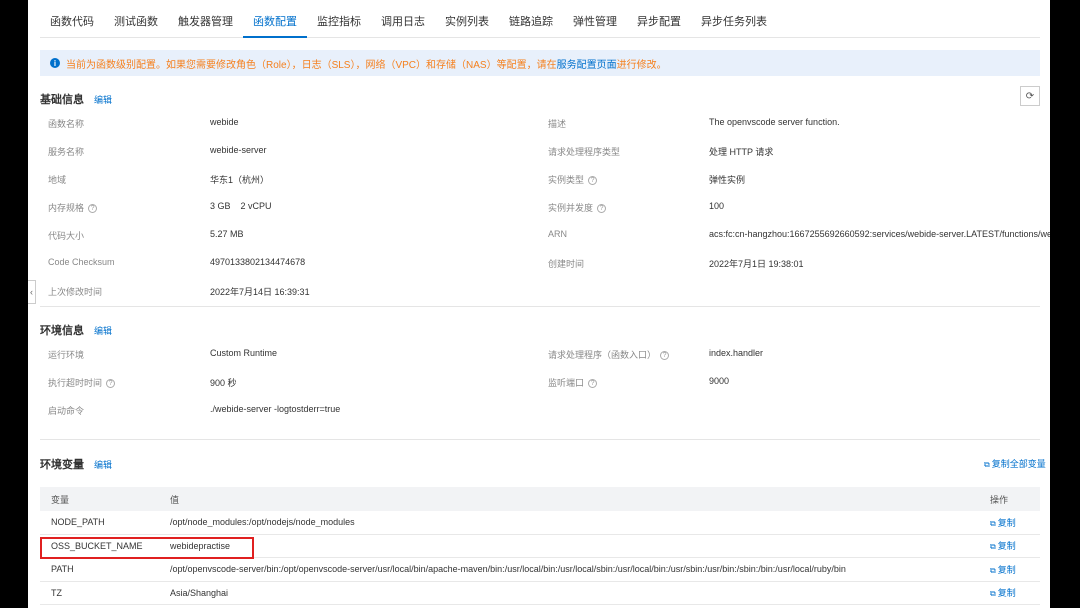 The width and height of the screenshot is (1080, 608). I want to click on description-value: The openvscode server function., so click(774, 122).